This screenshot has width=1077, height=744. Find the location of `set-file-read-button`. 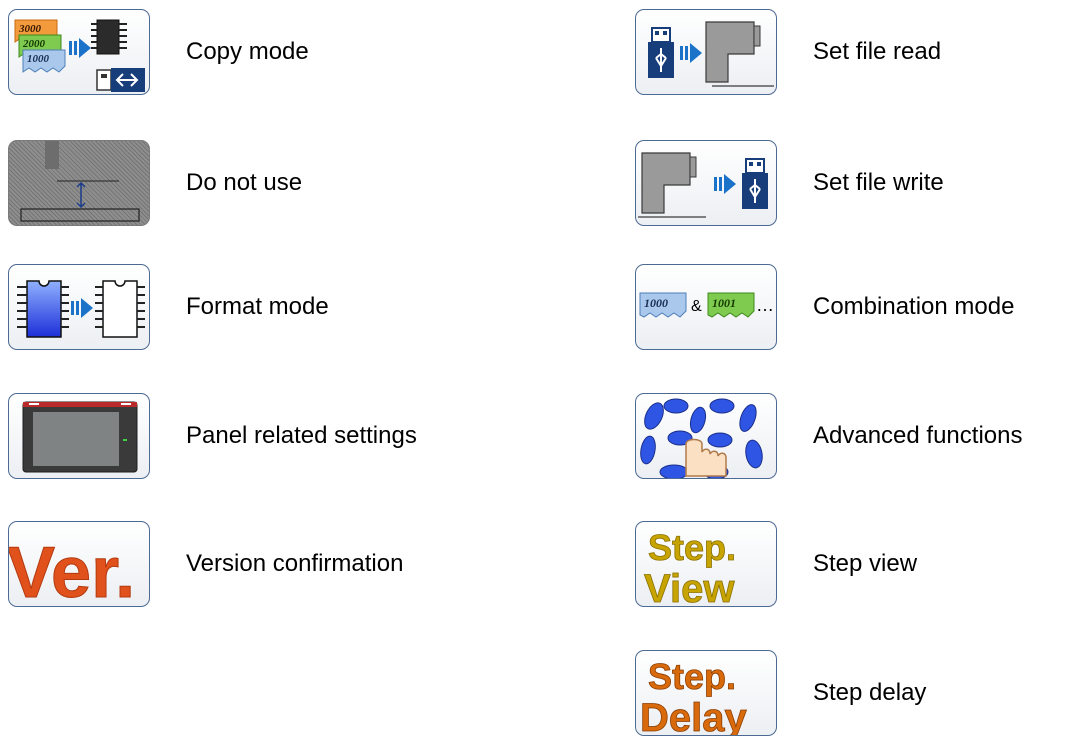

set-file-read-button is located at coordinates (706, 52).